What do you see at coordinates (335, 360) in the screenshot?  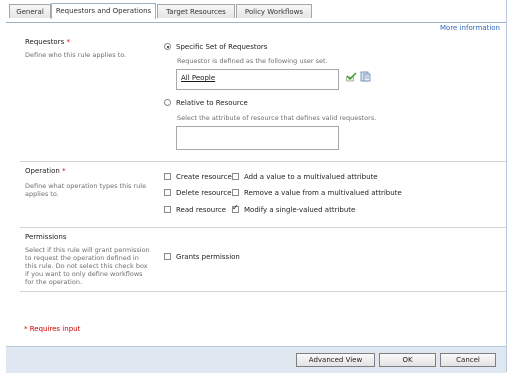 I see `advanced-view-button: Advanced View` at bounding box center [335, 360].